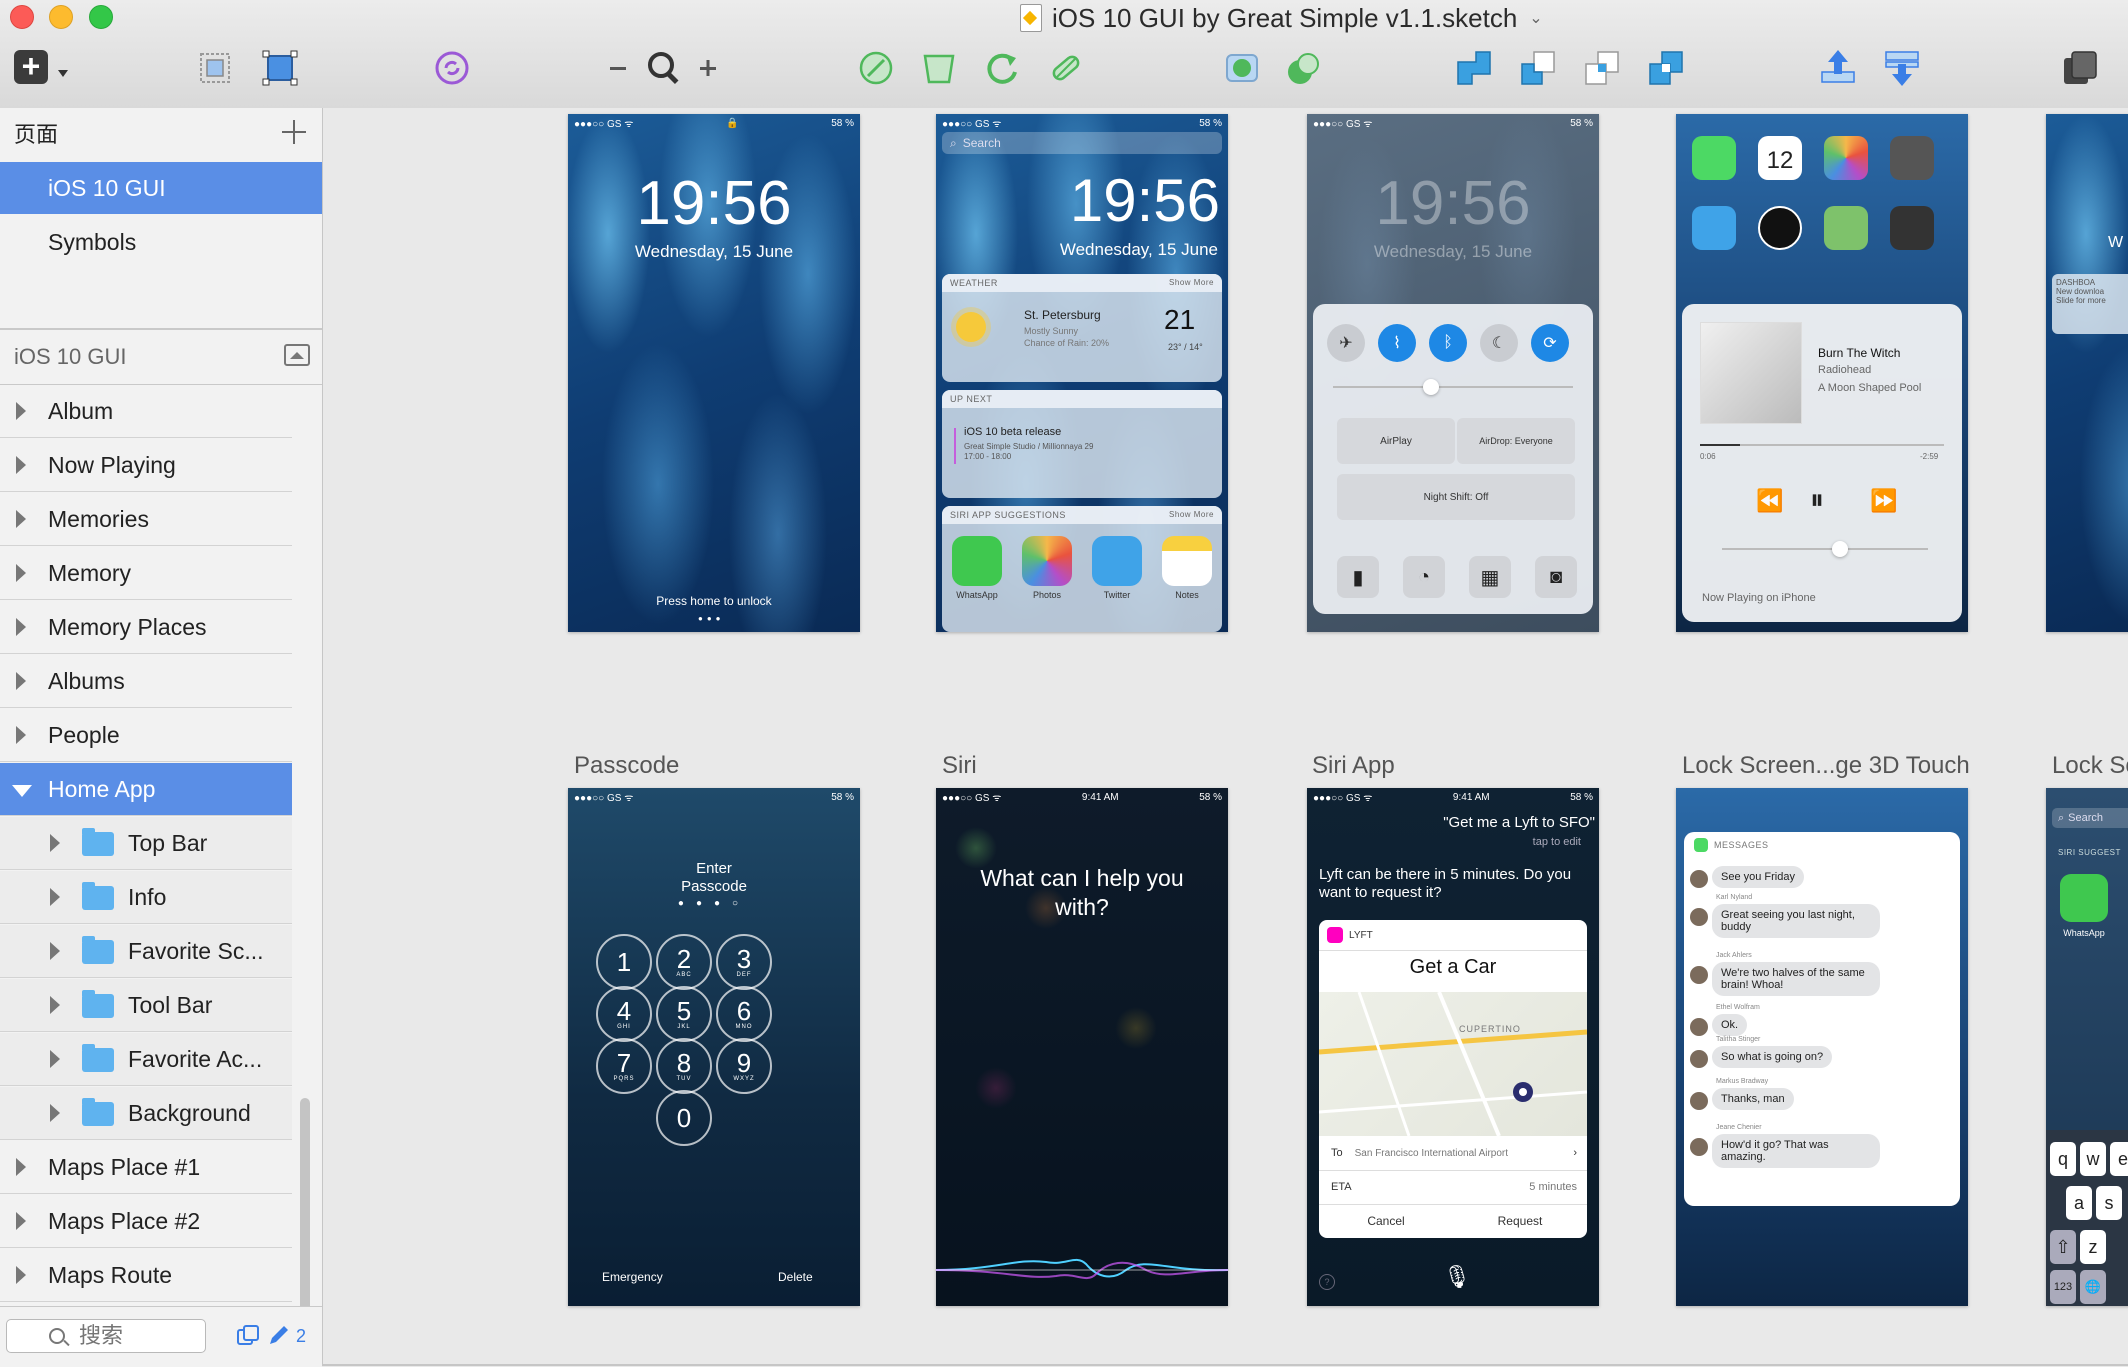  I want to click on airdrop-button: AirDrop: Everyone, so click(1516, 441).